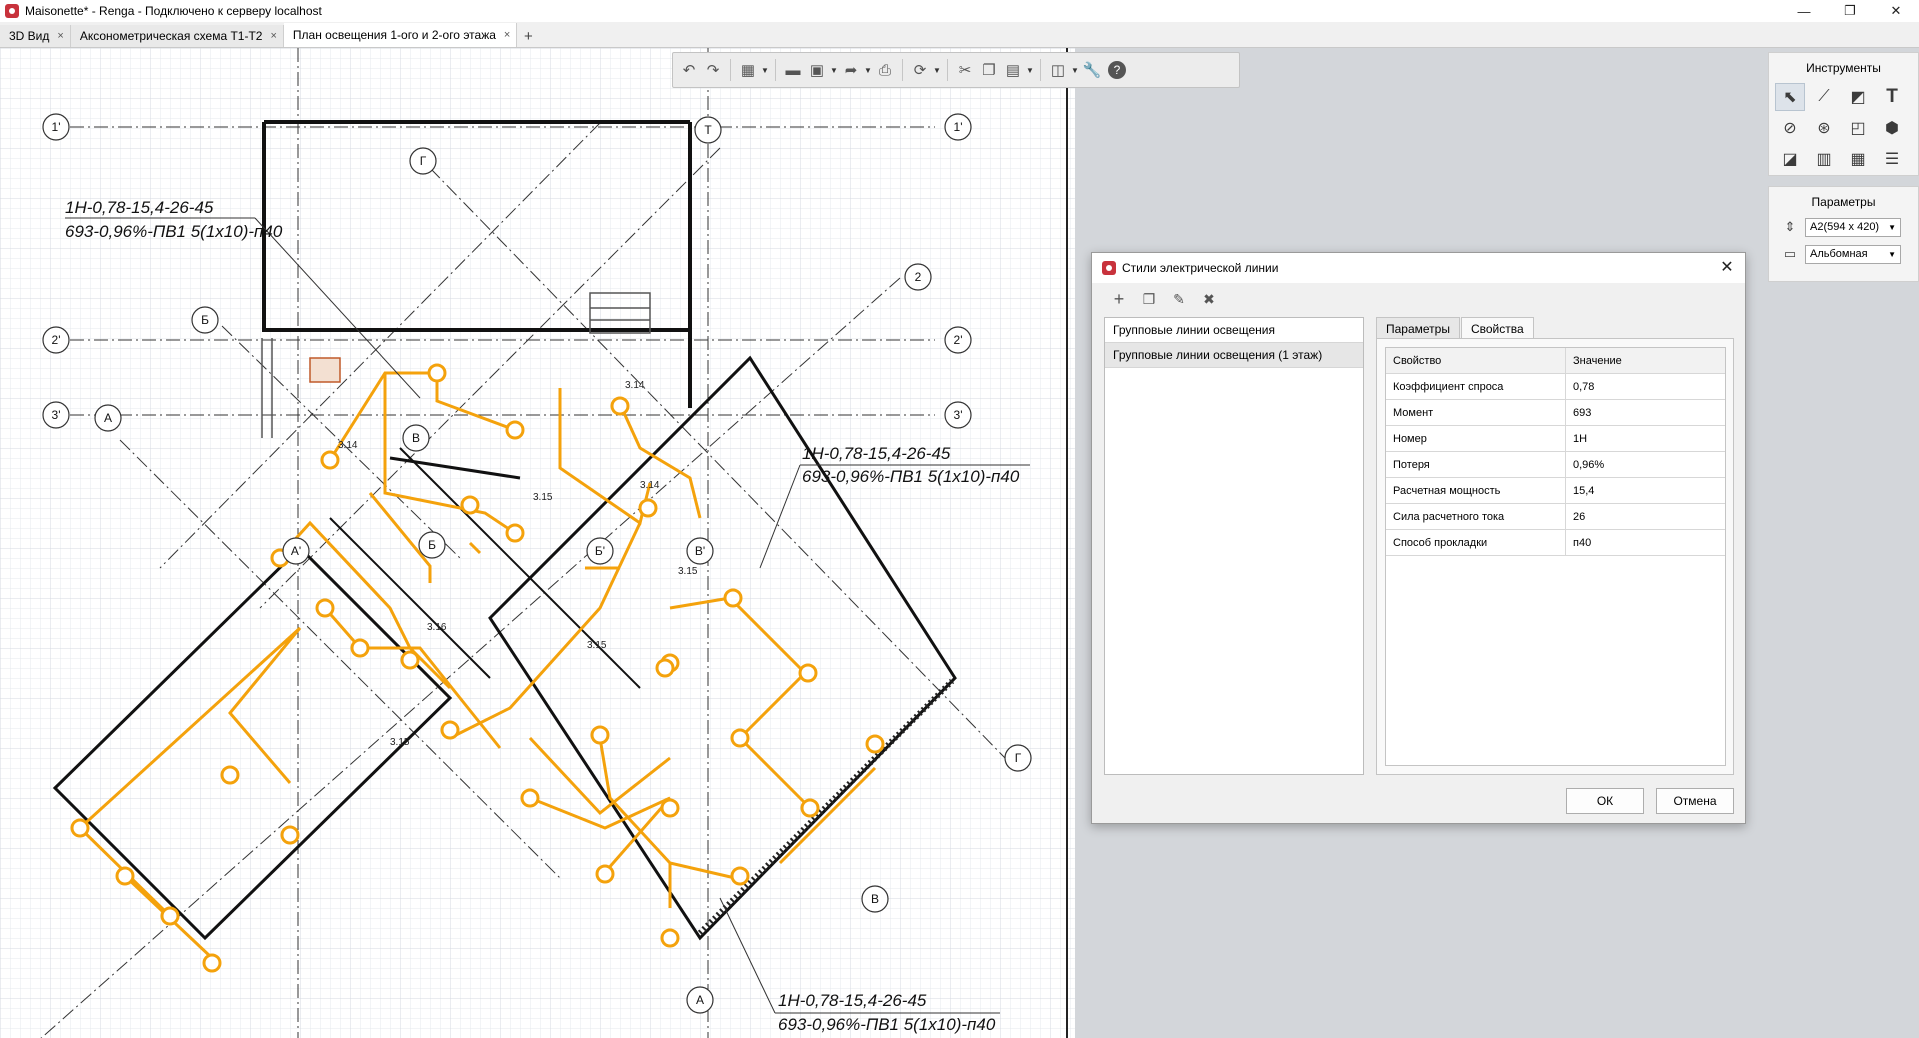 This screenshot has width=1919, height=1038. Describe the element at coordinates (1845, 227) in the screenshot. I see `select-value: A2(594 x 420)` at that location.